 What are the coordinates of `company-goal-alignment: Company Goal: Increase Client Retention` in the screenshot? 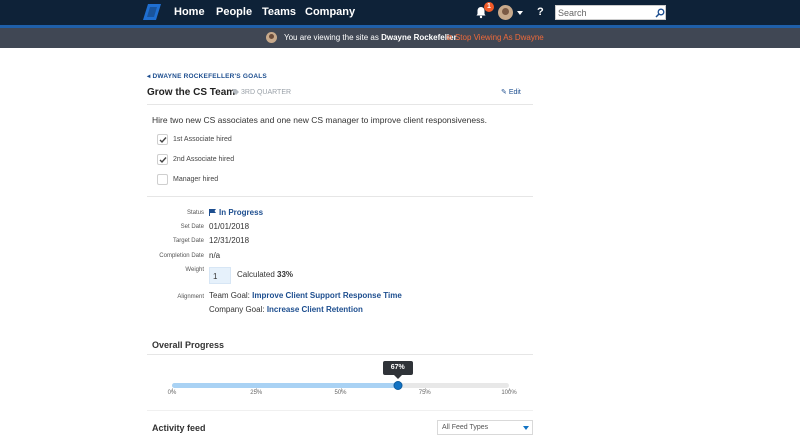 It's located at (286, 309).